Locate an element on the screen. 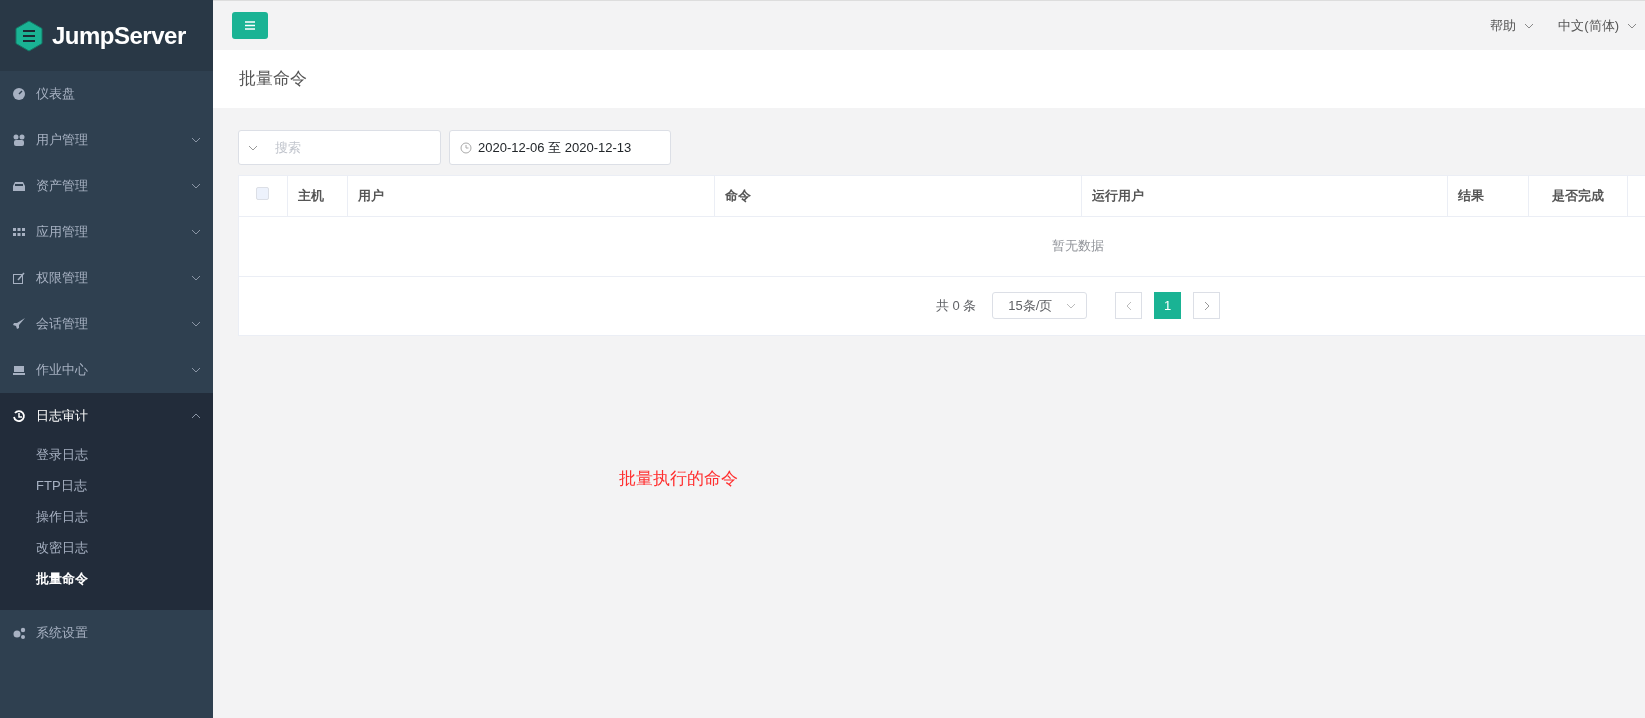 Image resolution: width=1645 pixels, height=718 pixels. chevron-left-icon is located at coordinates (1128, 305).